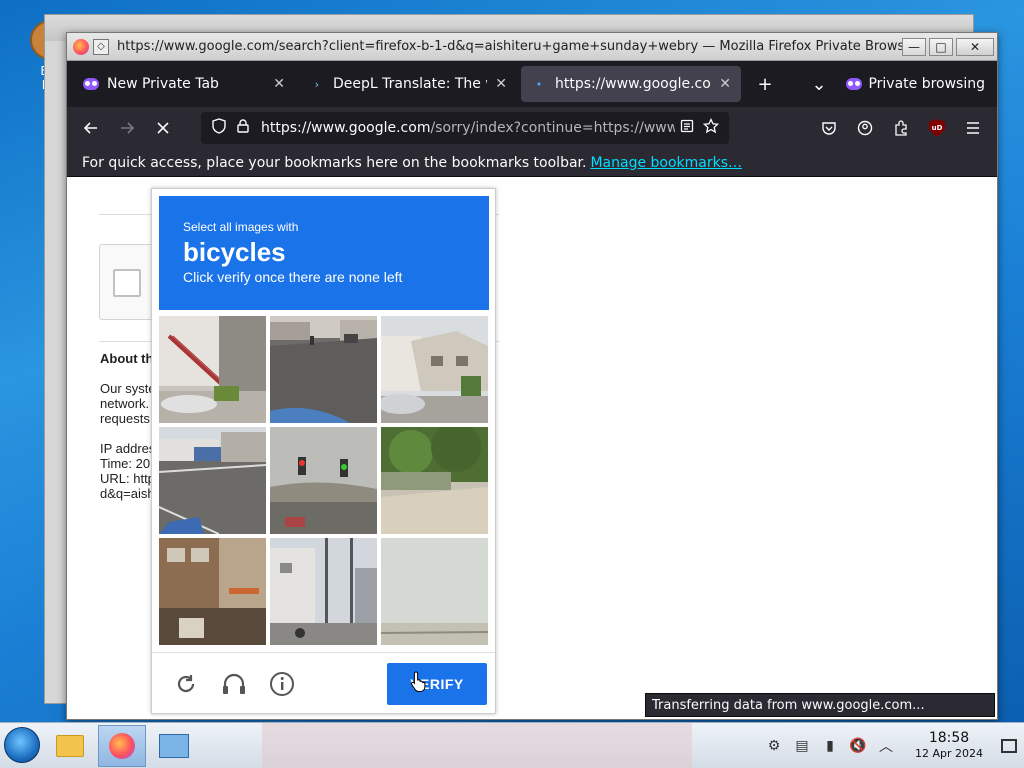 Image resolution: width=1024 pixels, height=768 pixels. I want to click on stop-icon, so click(163, 128).